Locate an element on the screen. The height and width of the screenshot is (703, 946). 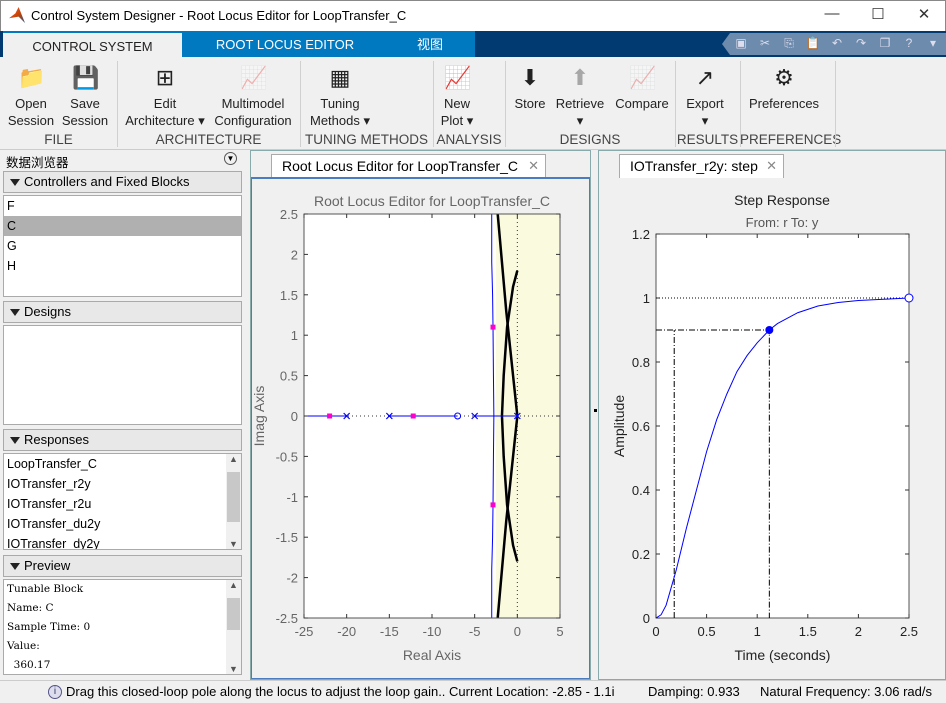
chart-title: Step Response is located at coordinates (782, 200).